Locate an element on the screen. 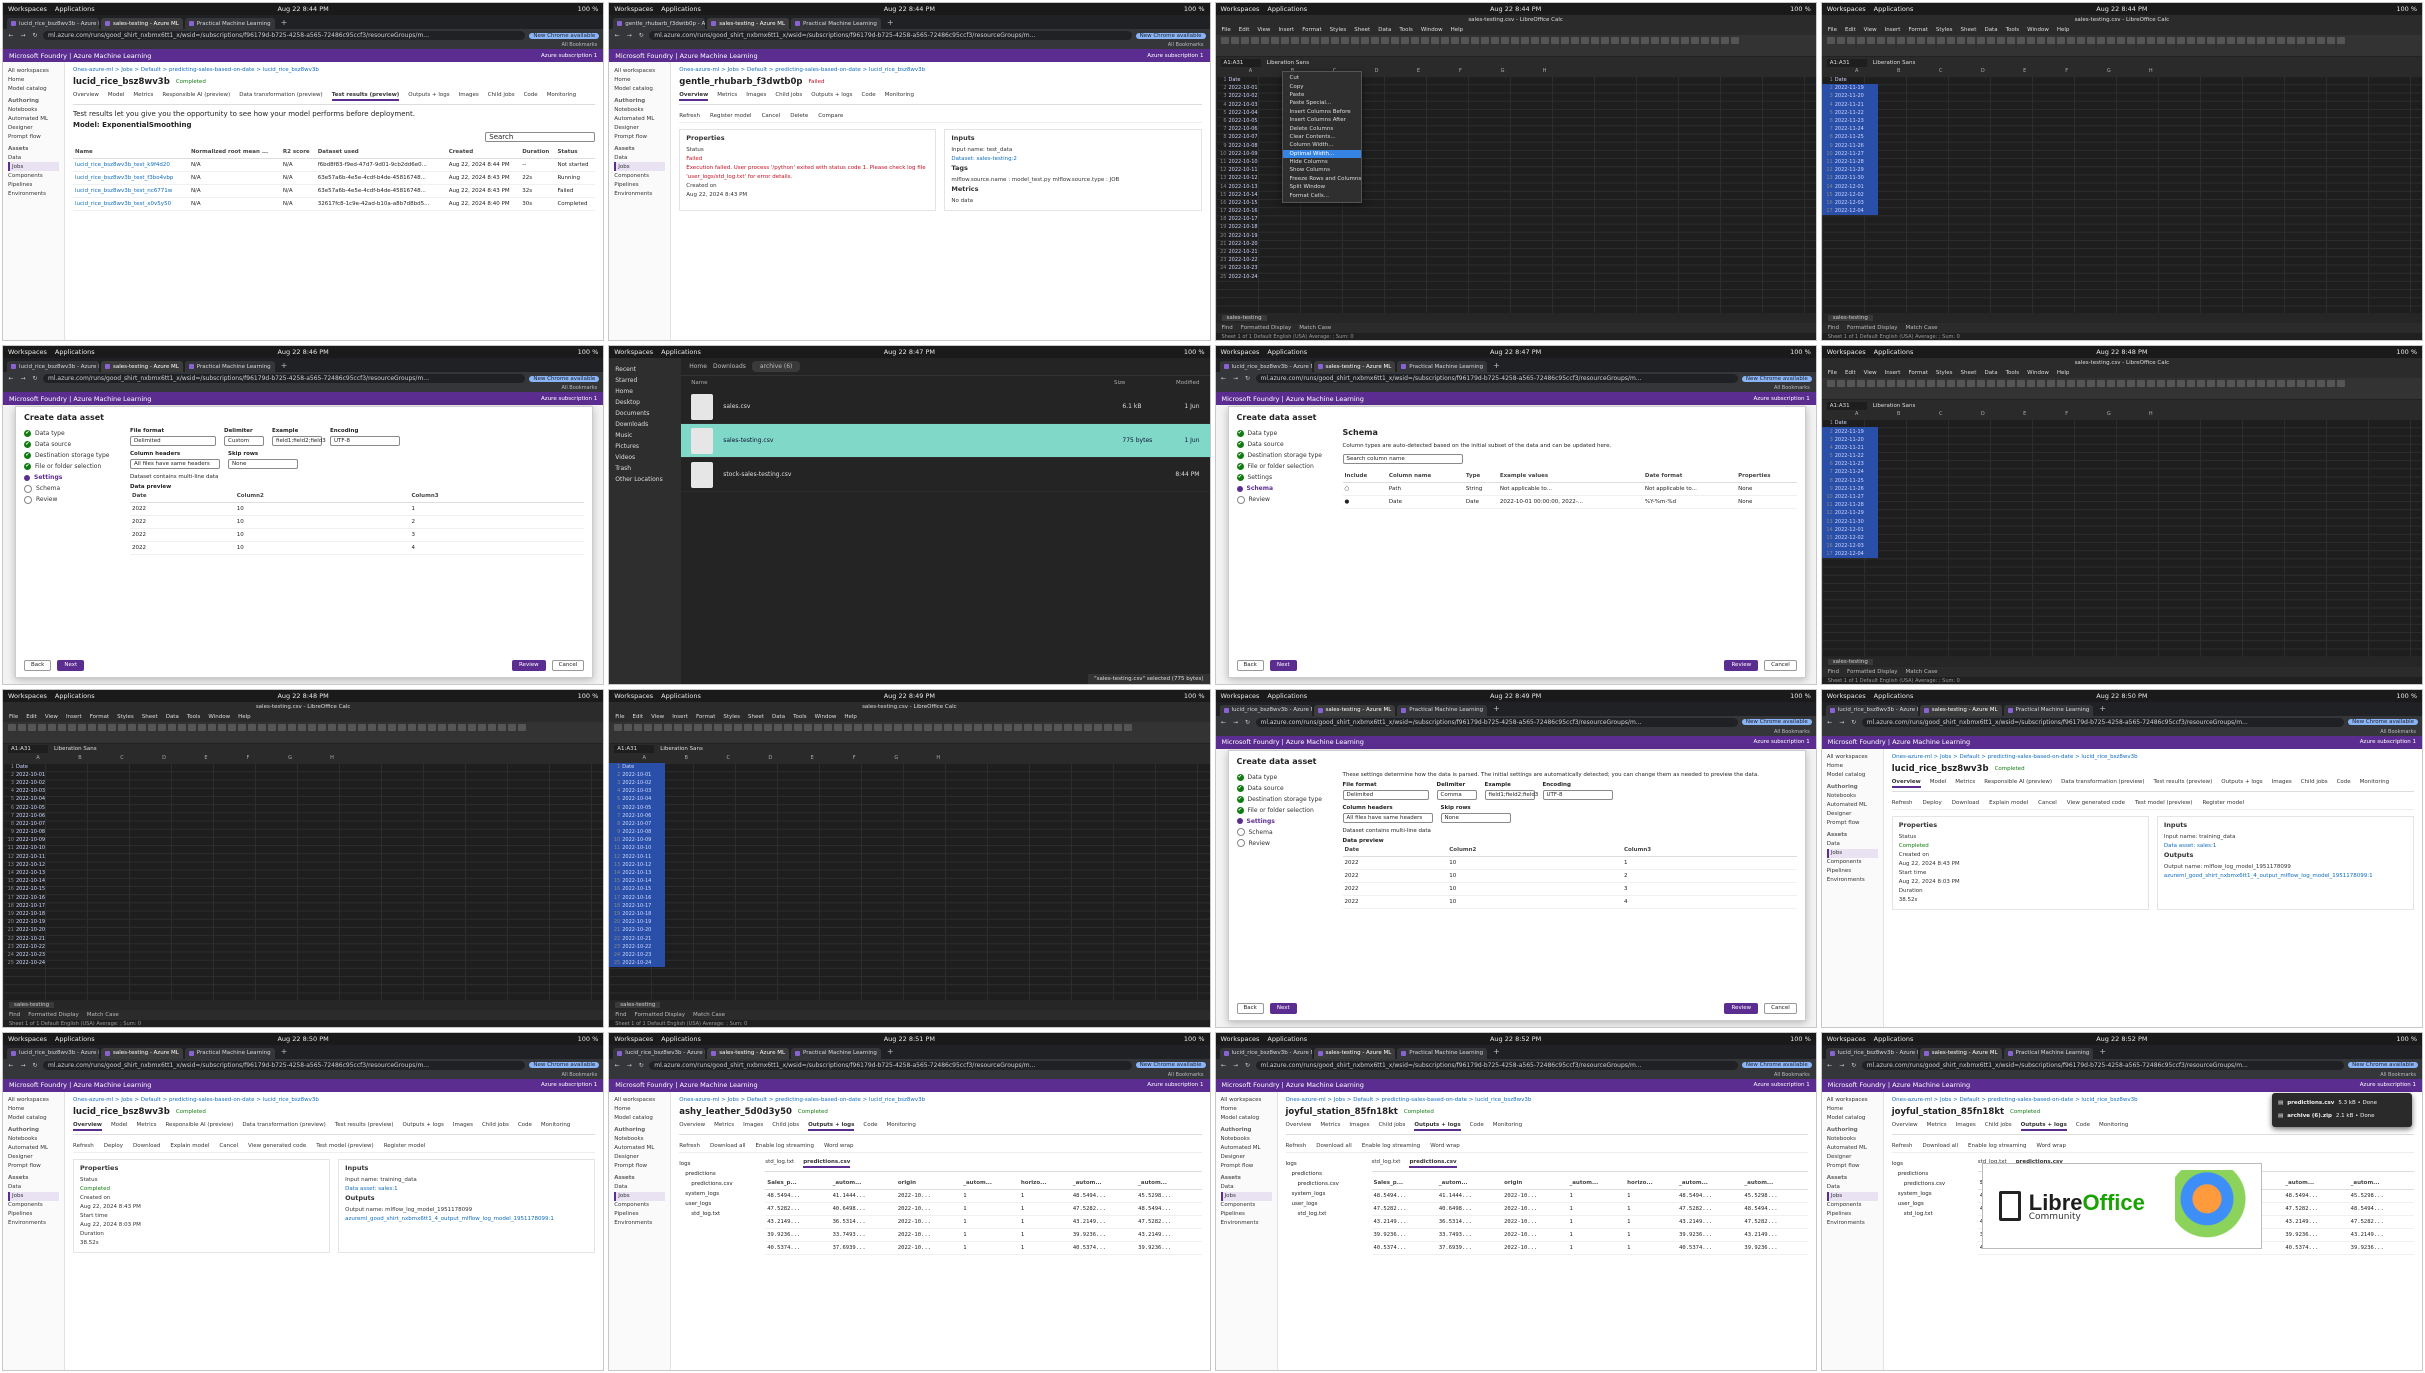 This screenshot has height=1373, width=2425. tree-item: system_logs is located at coordinates (1326, 1194).